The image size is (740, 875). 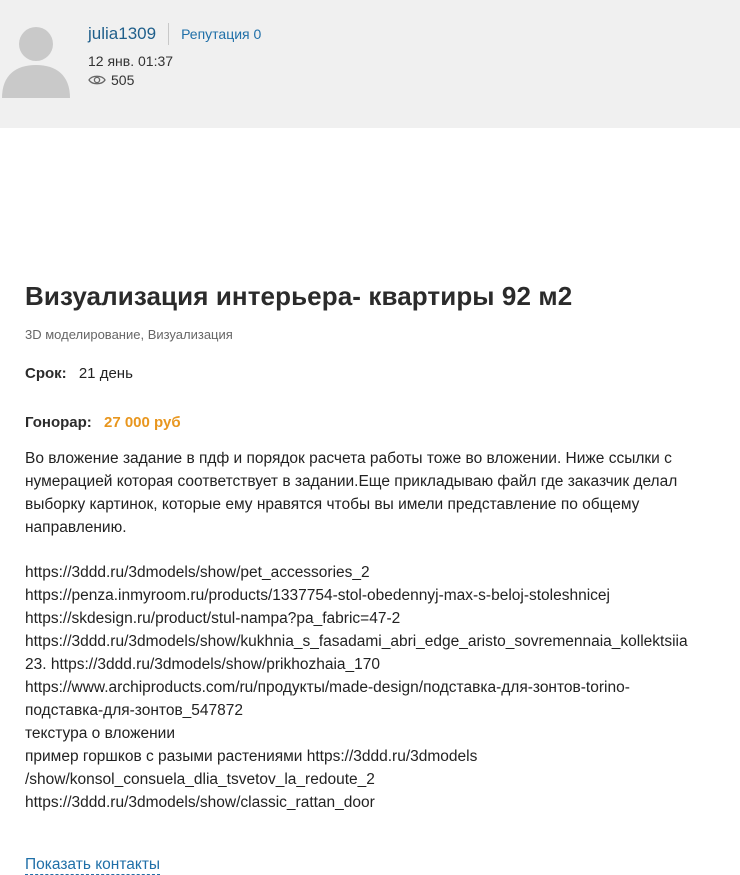 I want to click on user-meta: julia1309 Репутация 0 12 янв. 01:37 505, so click(x=174, y=55).